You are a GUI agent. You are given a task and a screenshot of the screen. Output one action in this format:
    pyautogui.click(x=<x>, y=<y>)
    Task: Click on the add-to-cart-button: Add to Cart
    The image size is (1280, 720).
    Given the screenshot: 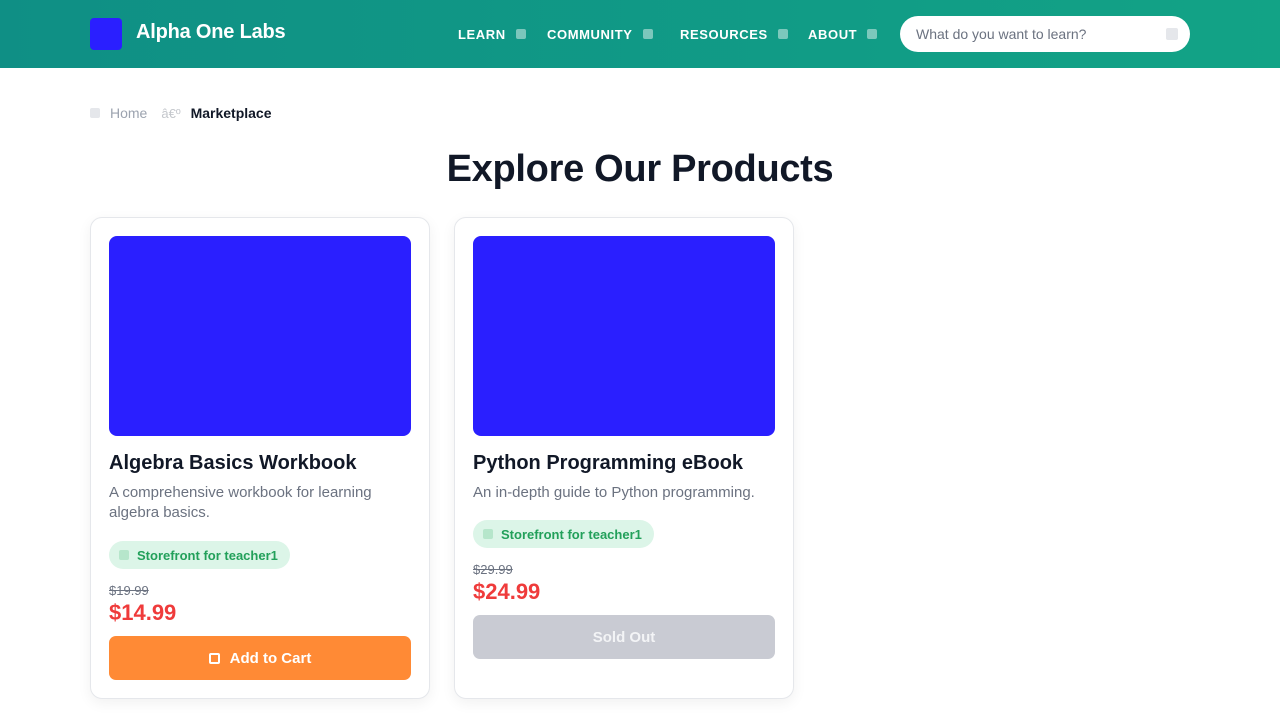 What is the action you would take?
    pyautogui.click(x=260, y=658)
    